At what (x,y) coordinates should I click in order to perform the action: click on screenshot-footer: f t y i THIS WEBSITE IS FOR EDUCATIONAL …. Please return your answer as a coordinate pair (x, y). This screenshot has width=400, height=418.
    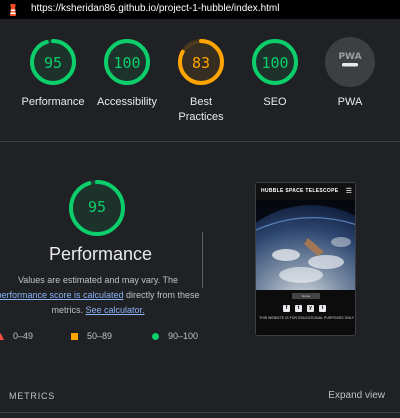
    Looking at the image, I should click on (305, 317).